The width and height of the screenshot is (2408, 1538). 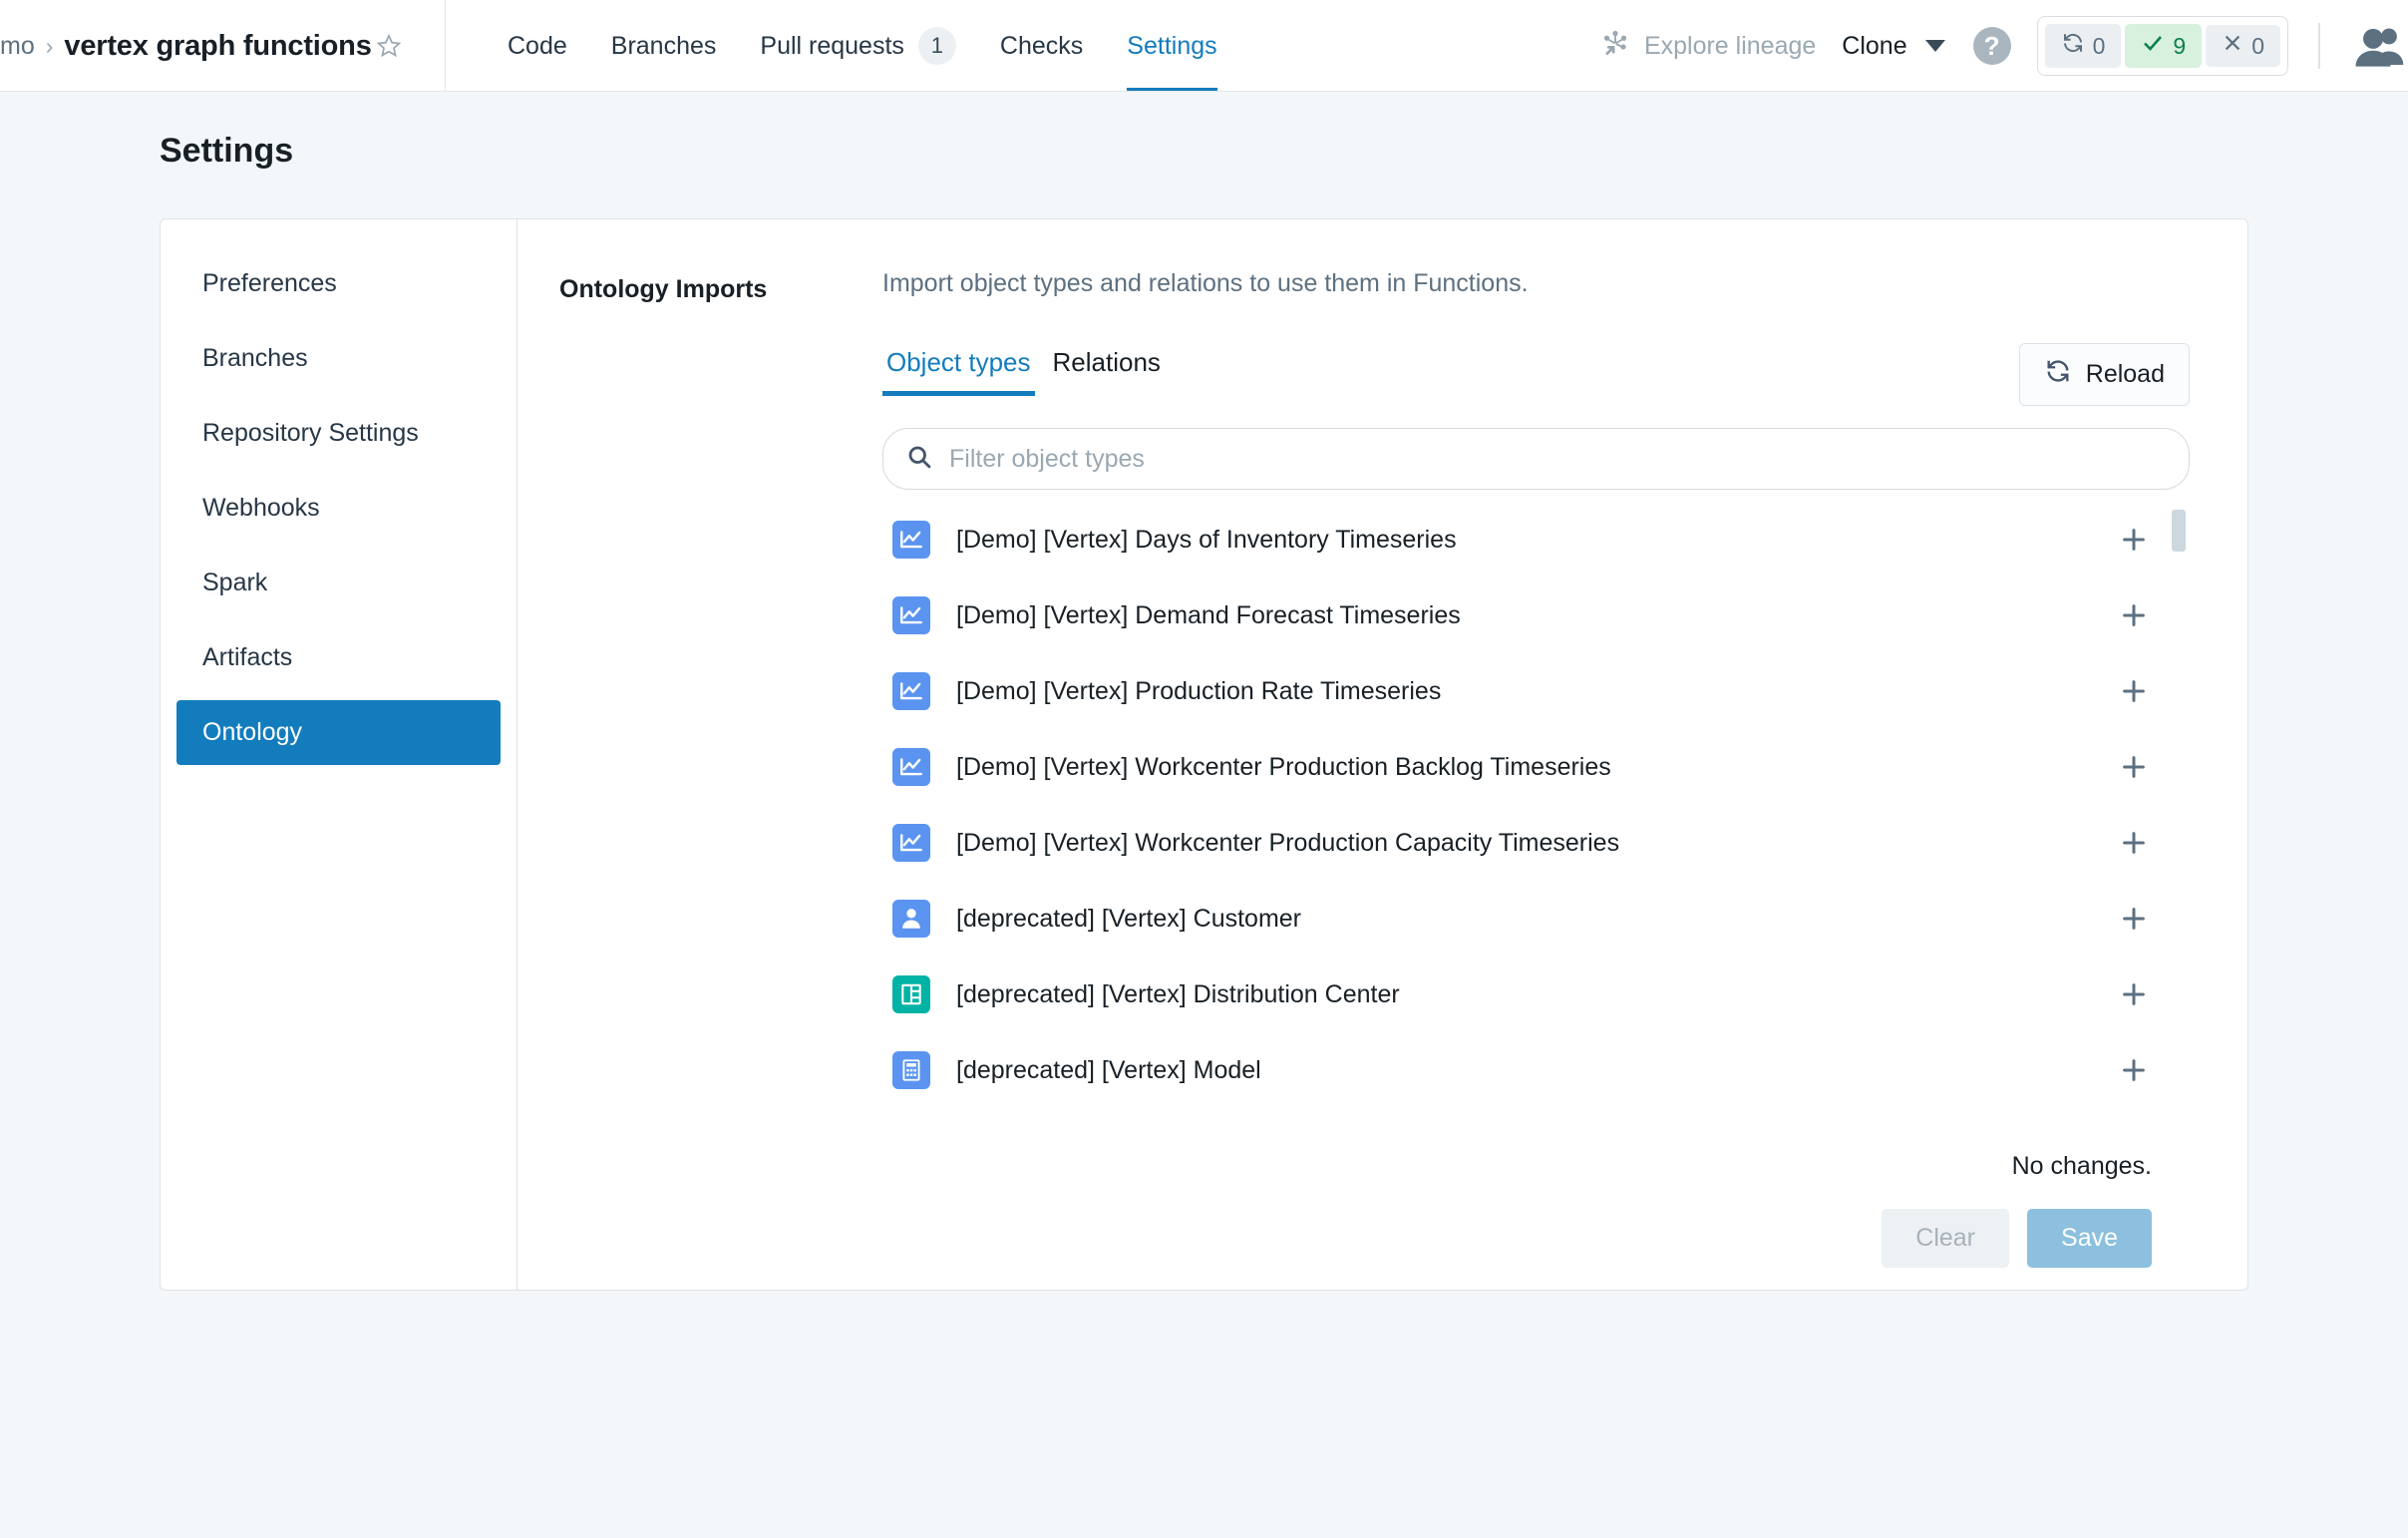 I want to click on breadcrumb: mo › vertex graph functions, so click(x=223, y=46).